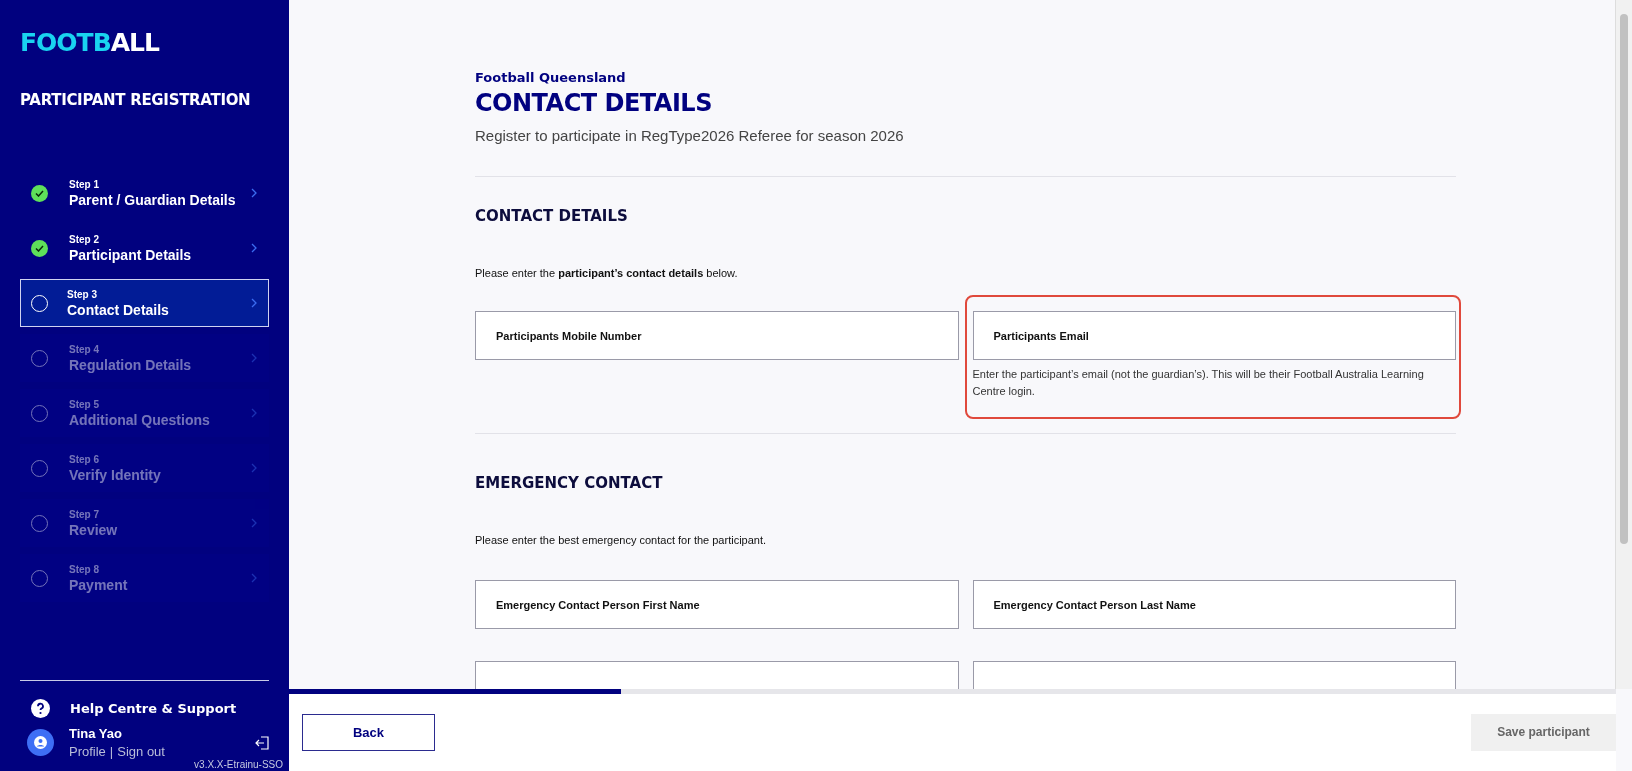 The height and width of the screenshot is (771, 1632). What do you see at coordinates (717, 335) in the screenshot?
I see `input-field: Participants Mobile Number` at bounding box center [717, 335].